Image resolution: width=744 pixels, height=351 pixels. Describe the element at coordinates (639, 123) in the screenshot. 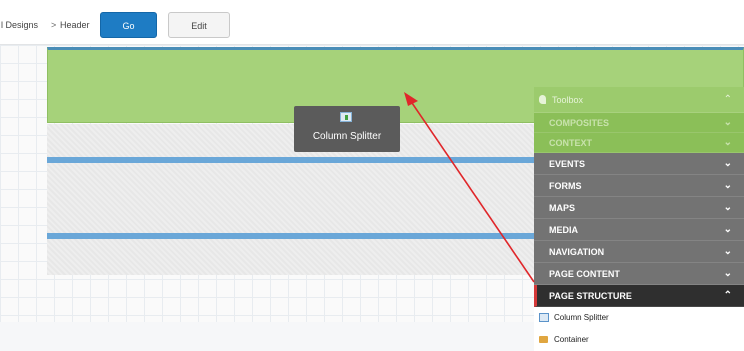

I see `toolbox-category-composites: COMPOSITES ⌄` at that location.